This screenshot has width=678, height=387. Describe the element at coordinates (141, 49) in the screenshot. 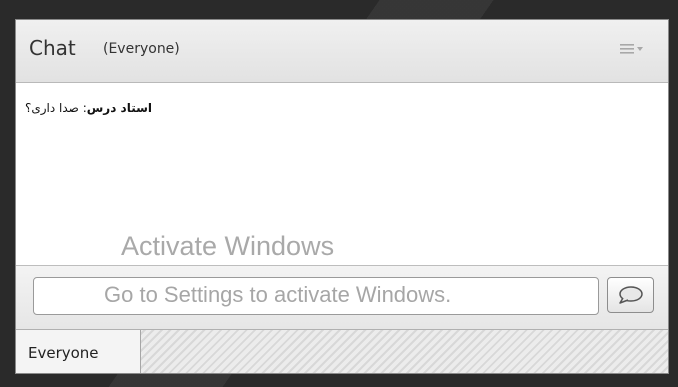

I see `chat-audience-label: (Everyone)` at that location.